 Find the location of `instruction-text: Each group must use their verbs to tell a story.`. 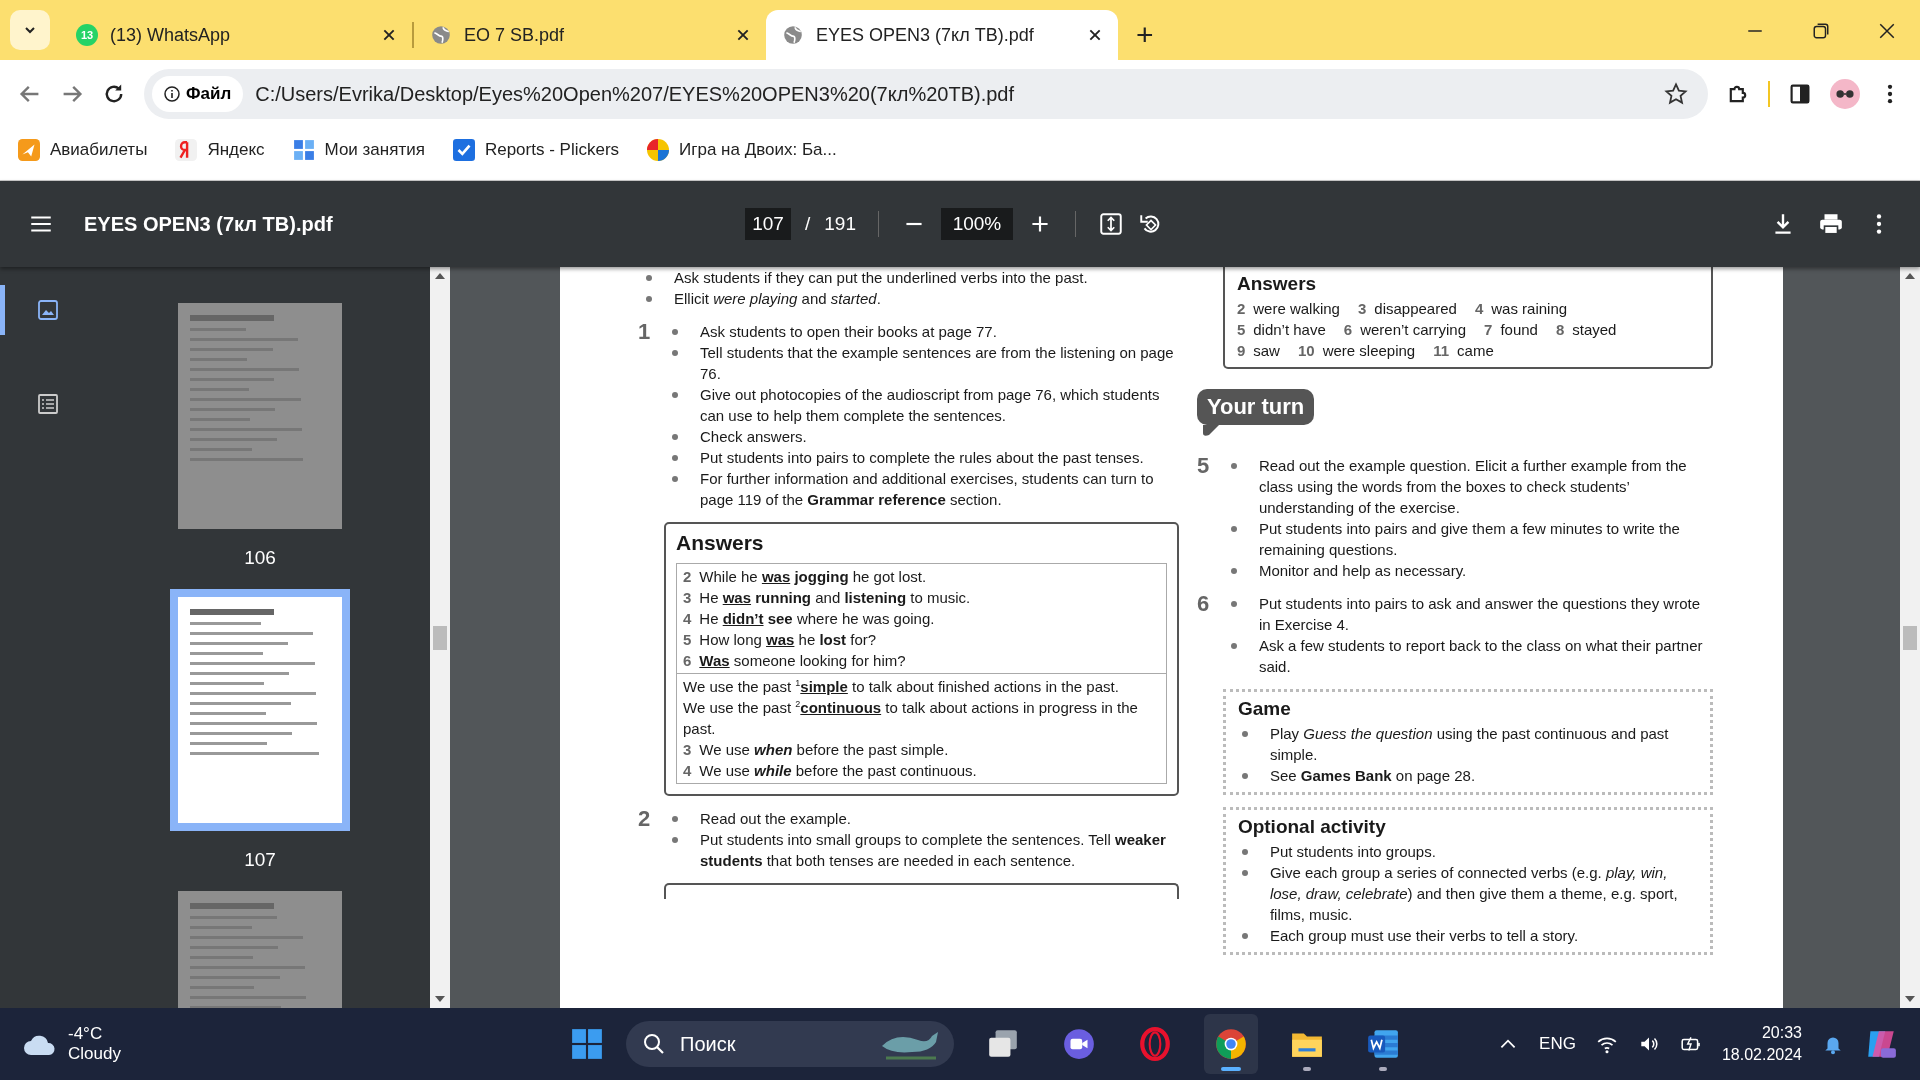

instruction-text: Each group must use their verbs to tell a story. is located at coordinates (1424, 936).